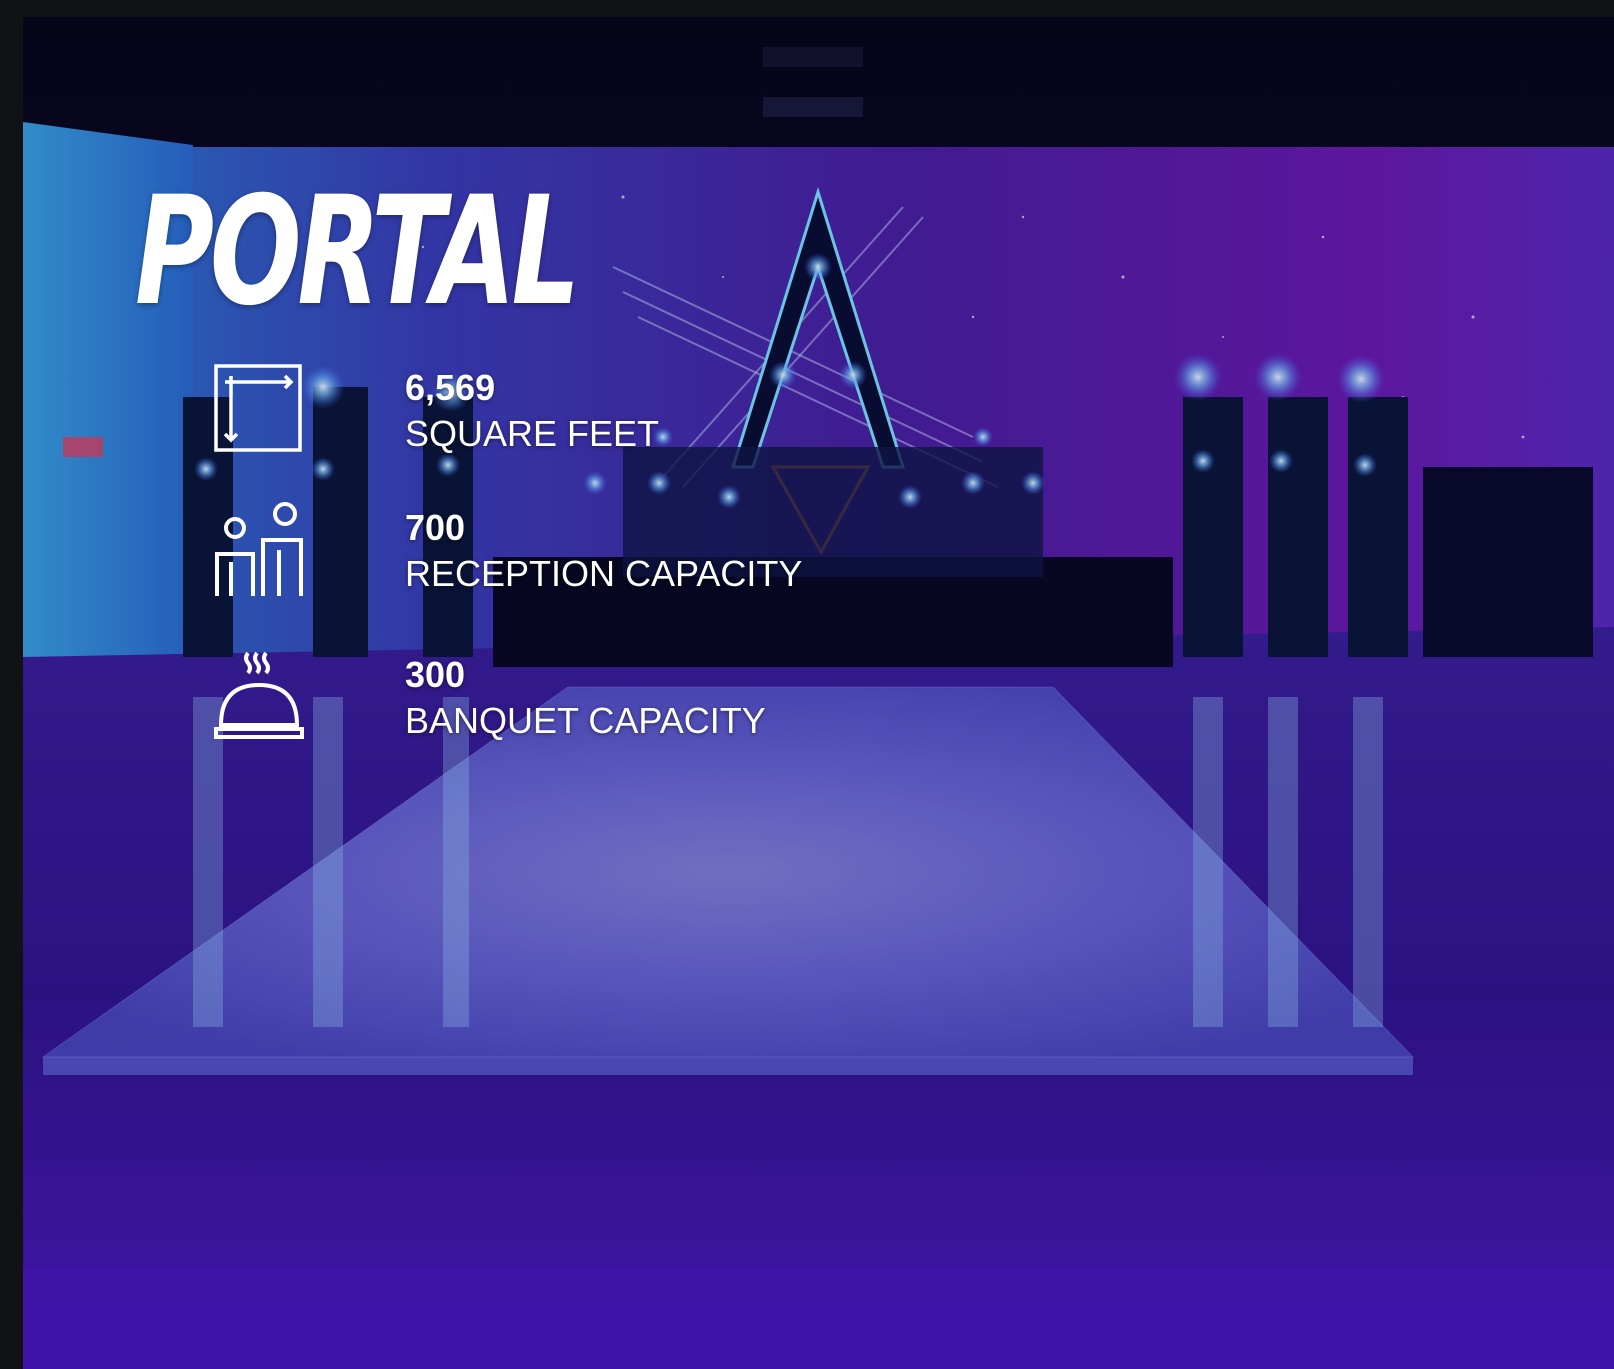 The image size is (1614, 1369). I want to click on stat-square-feet: 6,569 SQUARE FEET, so click(533, 417).